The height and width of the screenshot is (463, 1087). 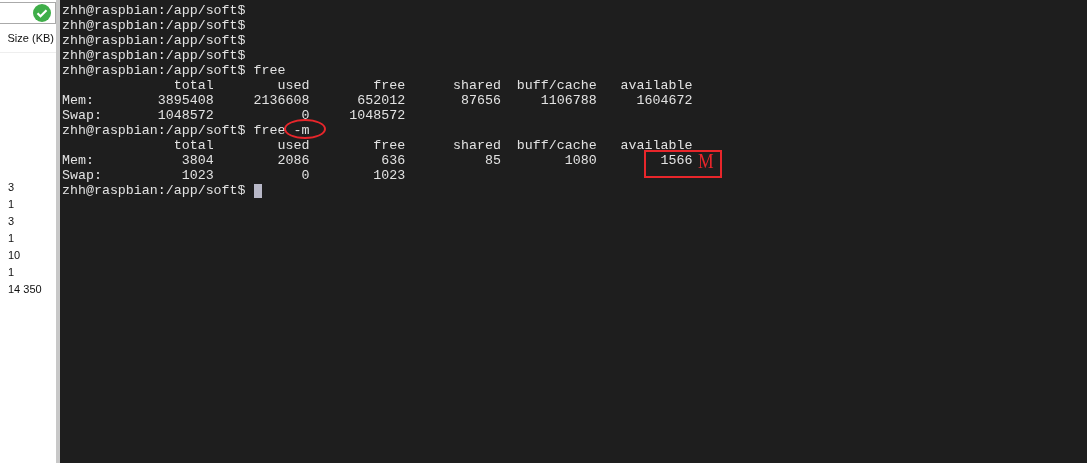 I want to click on path-field, so click(x=28, y=13).